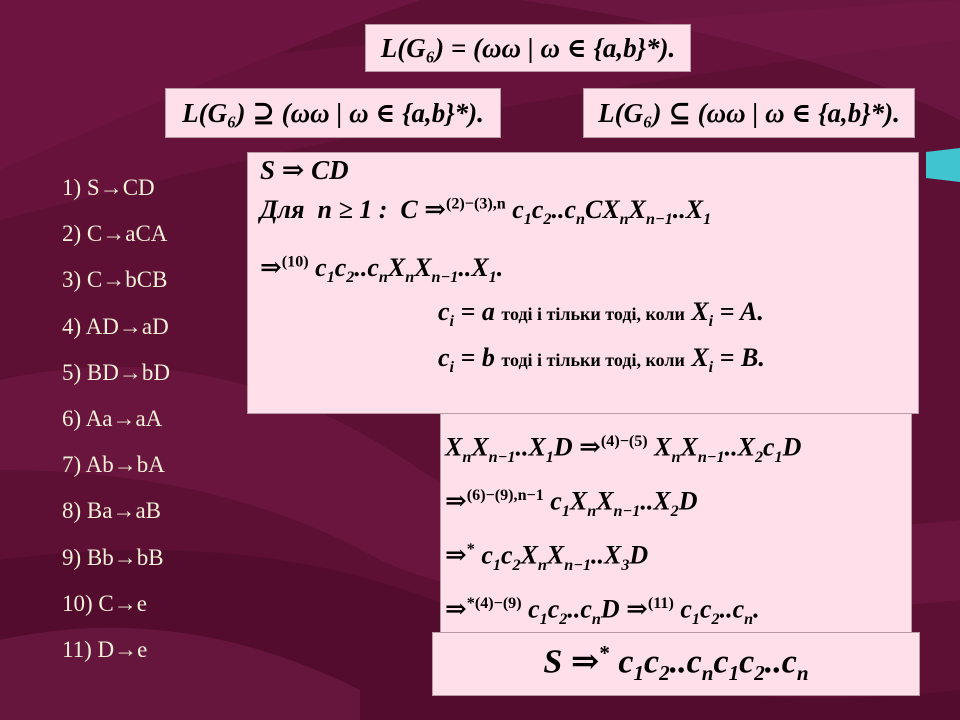 The image size is (960, 720). I want to click on left-inclusion-box: L(G₆) ⊇ (ωω | ω ∈ {a,b}*)., so click(333, 113).